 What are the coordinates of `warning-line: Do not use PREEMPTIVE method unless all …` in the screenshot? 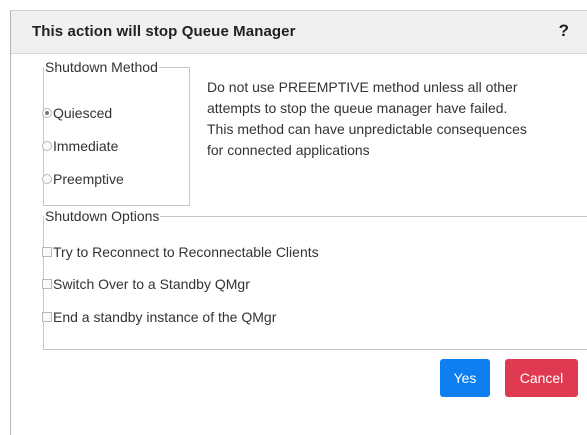 It's located at (362, 87).